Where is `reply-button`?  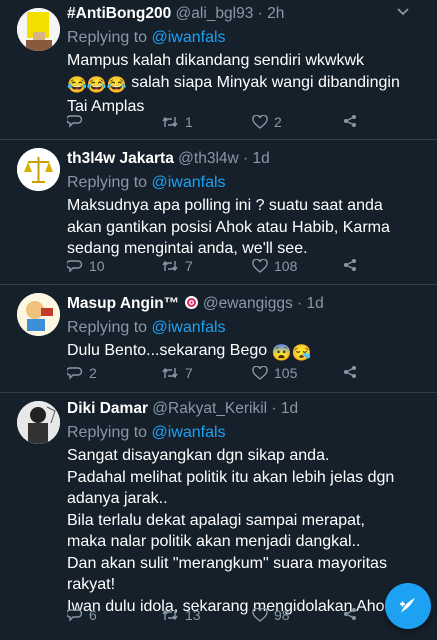 reply-button is located at coordinates (78, 121).